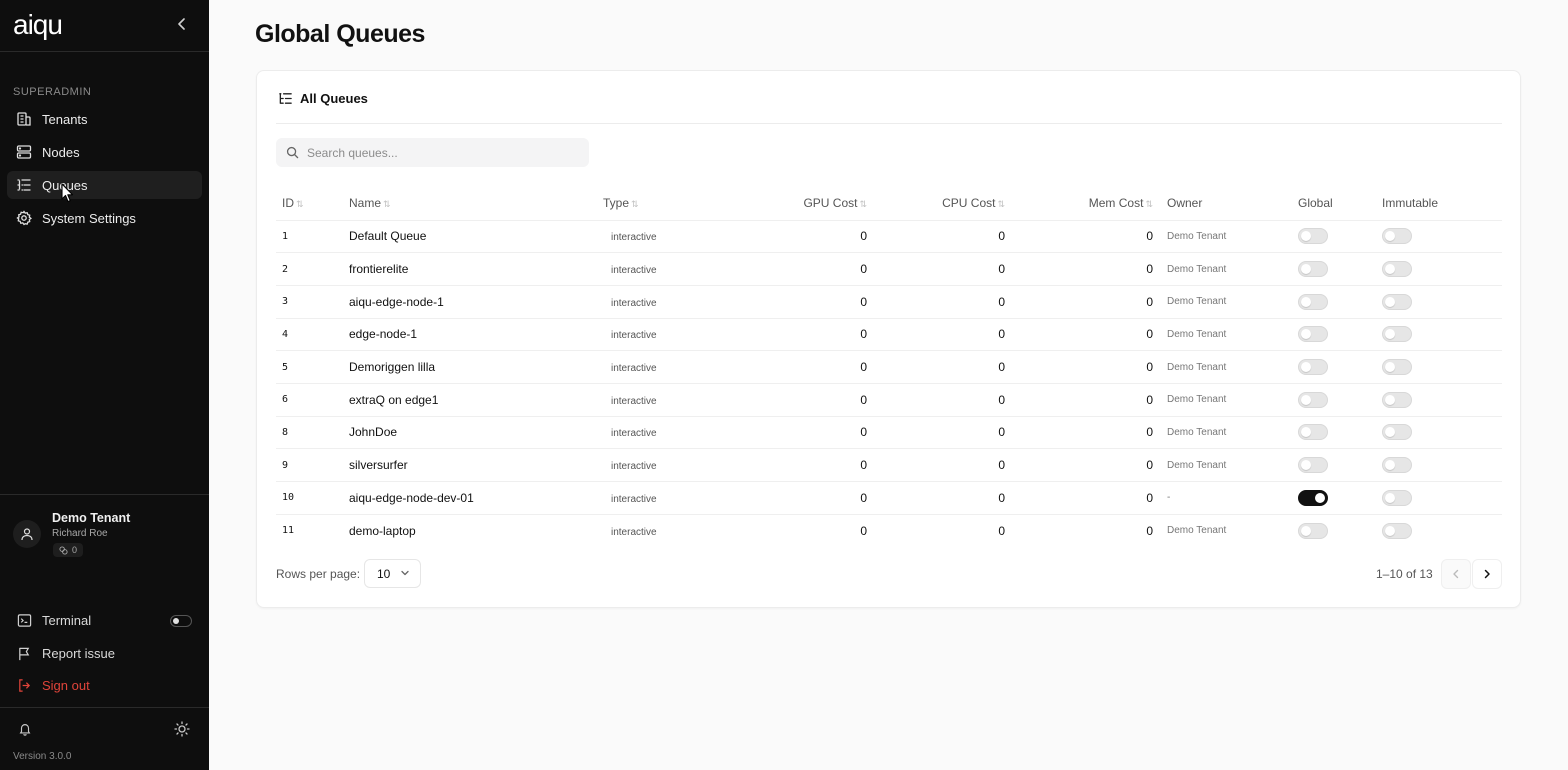 The height and width of the screenshot is (770, 1568). Describe the element at coordinates (104, 653) in the screenshot. I see `report-issue-link: Report issue` at that location.